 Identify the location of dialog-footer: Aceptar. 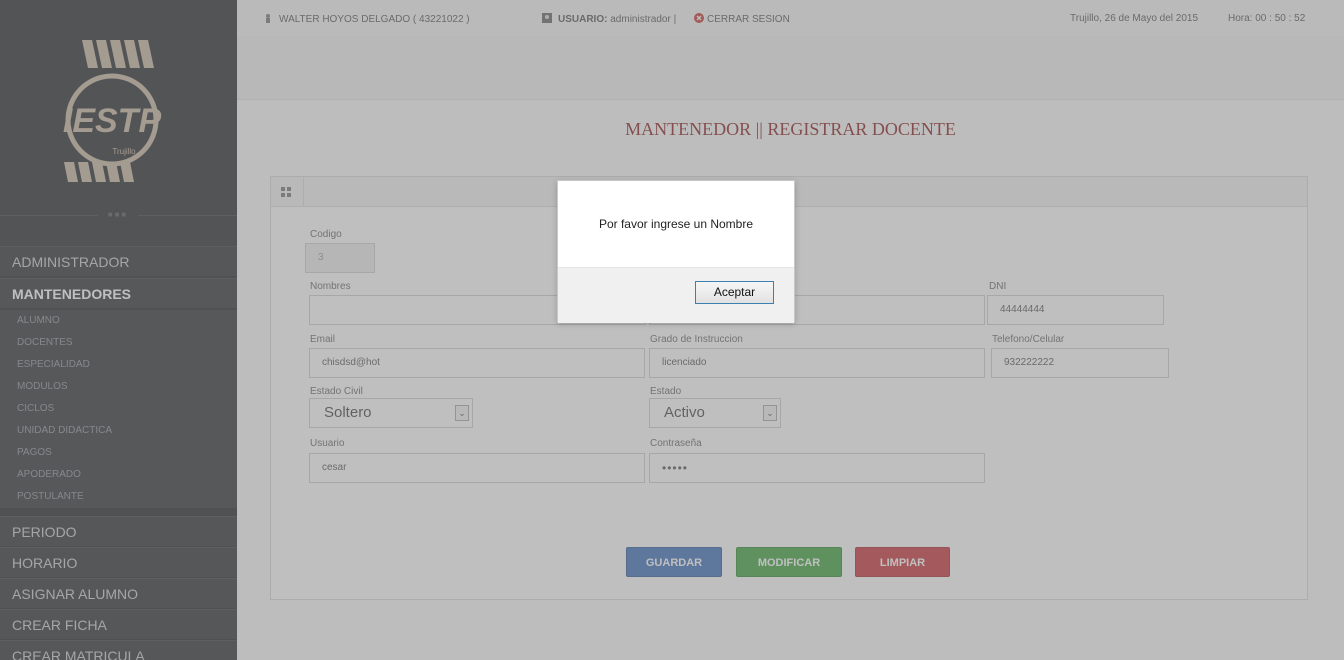
(676, 295).